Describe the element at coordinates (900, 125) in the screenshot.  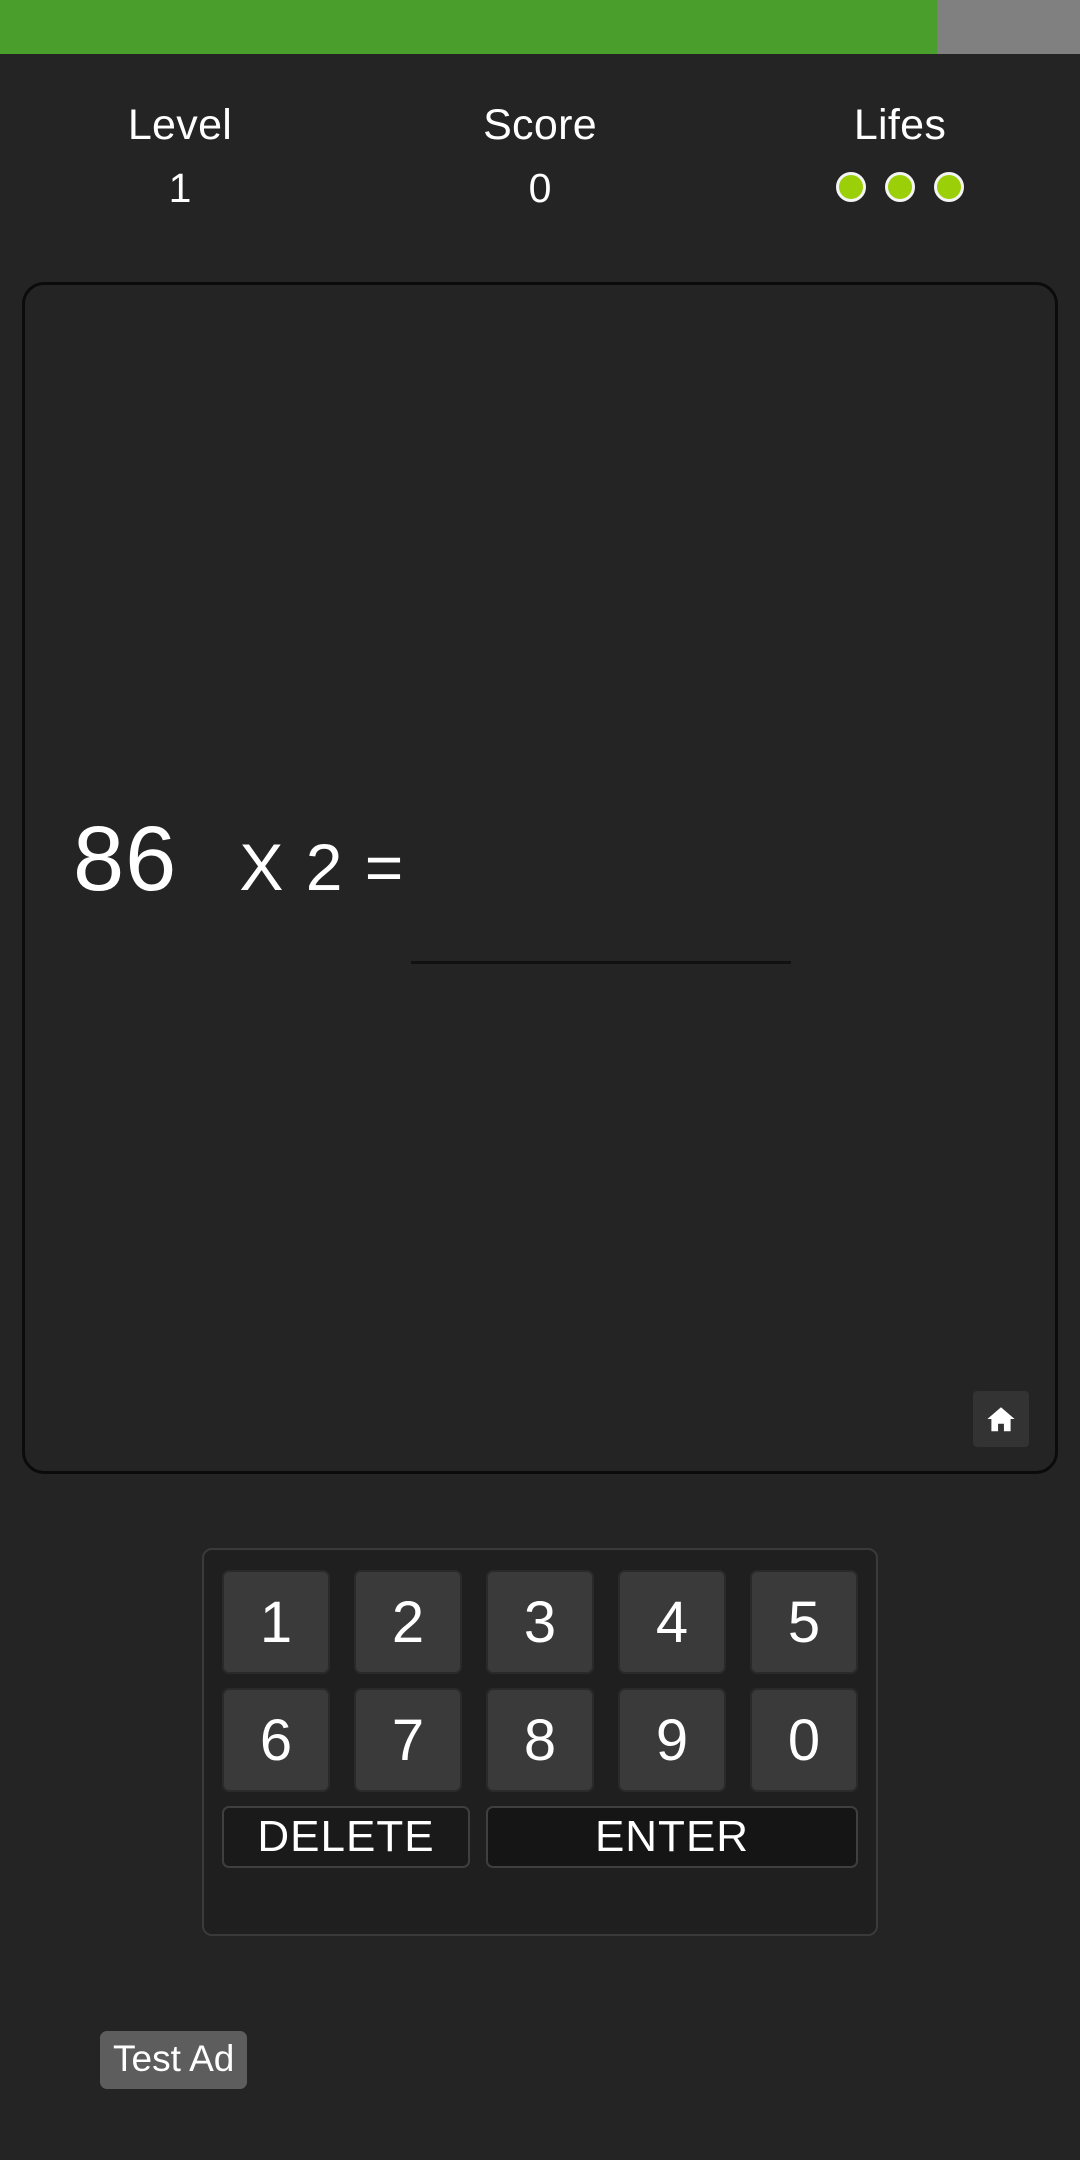
I see `lives-label: Lifes` at that location.